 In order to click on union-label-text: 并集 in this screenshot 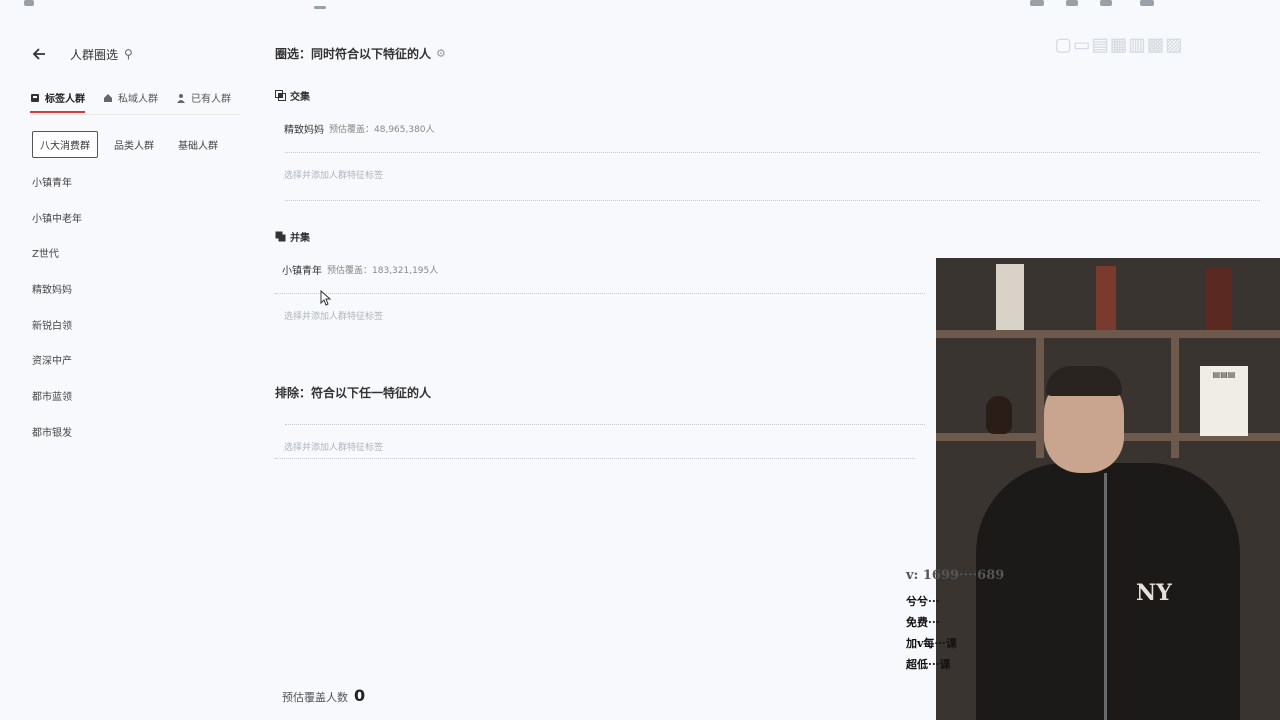, I will do `click(300, 238)`.